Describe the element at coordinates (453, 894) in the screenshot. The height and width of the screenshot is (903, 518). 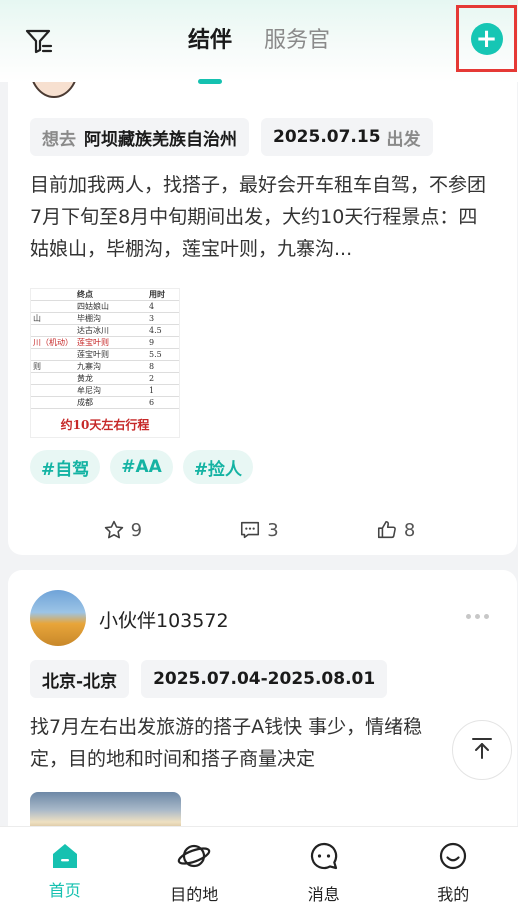
I see `nav-label: 我的` at that location.